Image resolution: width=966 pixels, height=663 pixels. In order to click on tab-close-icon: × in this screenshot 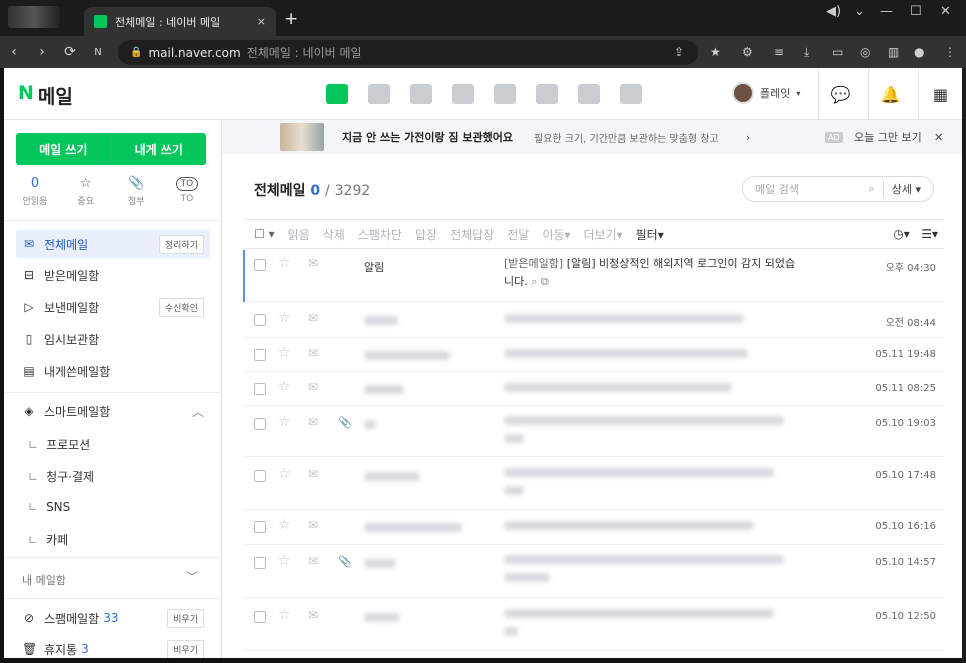, I will do `click(261, 21)`.